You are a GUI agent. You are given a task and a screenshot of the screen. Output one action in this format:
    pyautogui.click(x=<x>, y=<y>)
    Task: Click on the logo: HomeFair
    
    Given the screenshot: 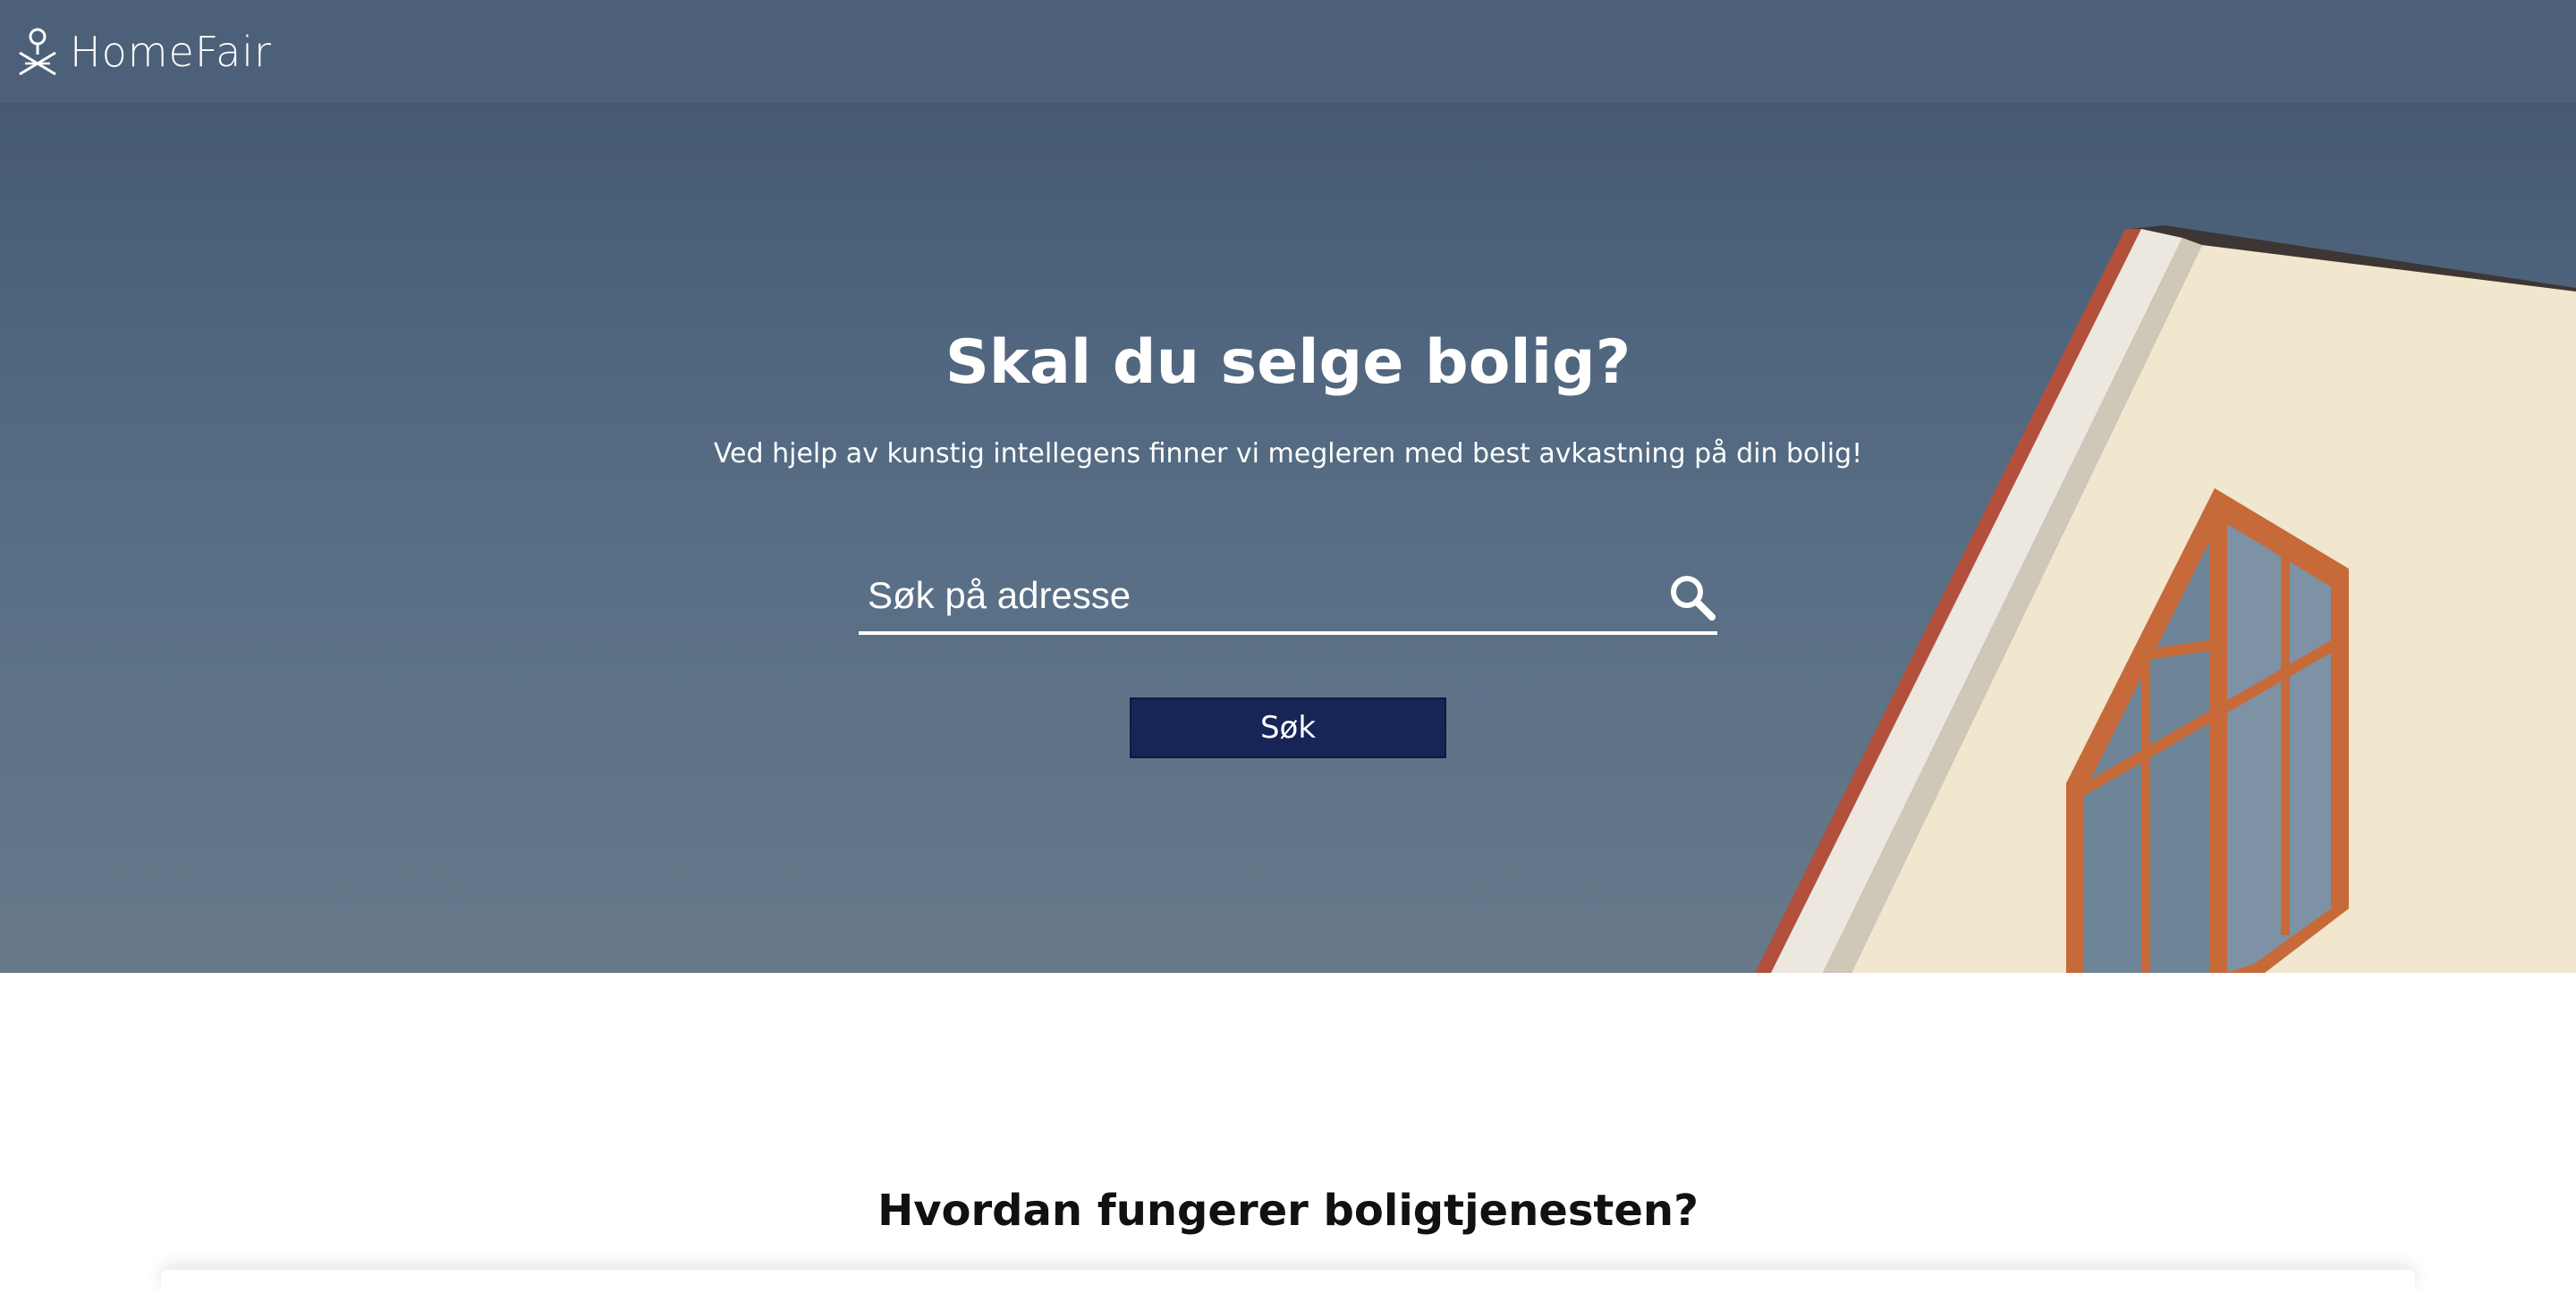 What is the action you would take?
    pyautogui.click(x=143, y=52)
    